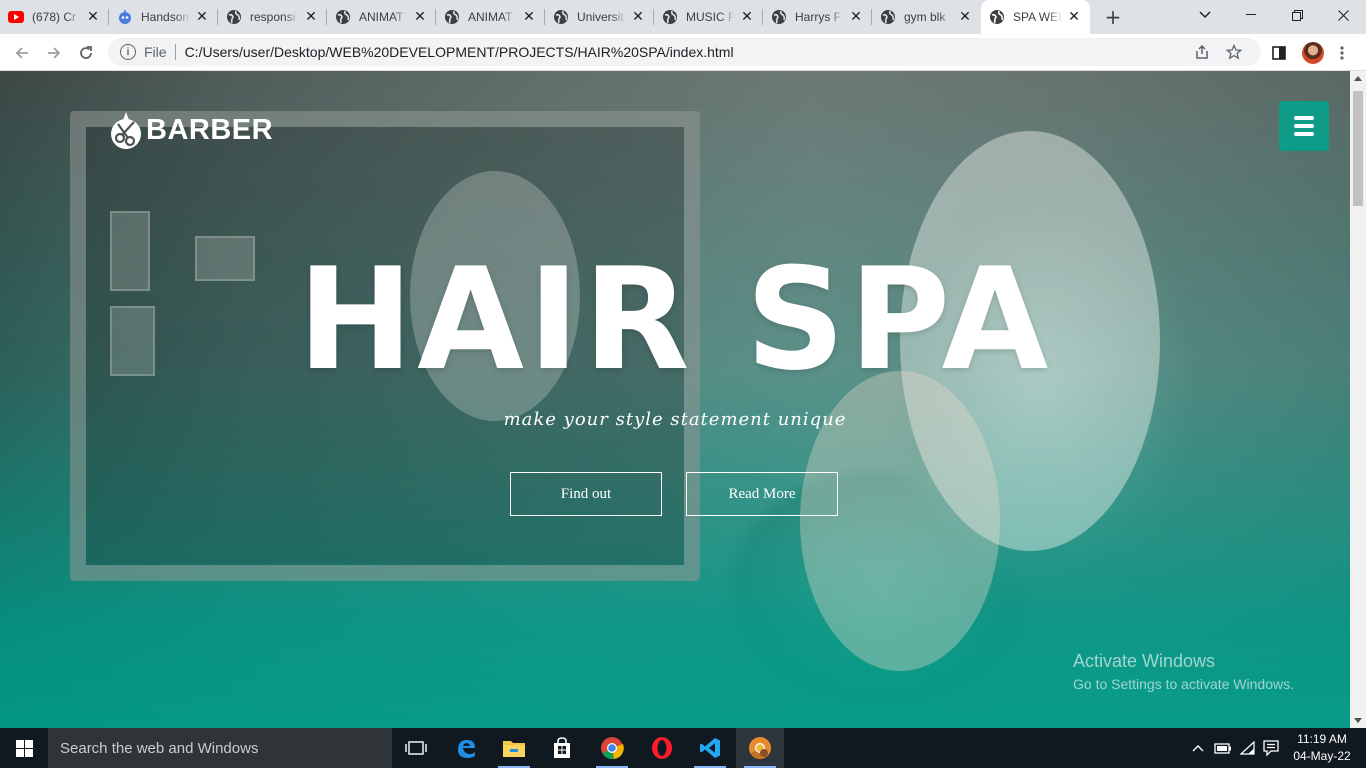  What do you see at coordinates (675, 319) in the screenshot?
I see `hero-title: HAIR SPA` at bounding box center [675, 319].